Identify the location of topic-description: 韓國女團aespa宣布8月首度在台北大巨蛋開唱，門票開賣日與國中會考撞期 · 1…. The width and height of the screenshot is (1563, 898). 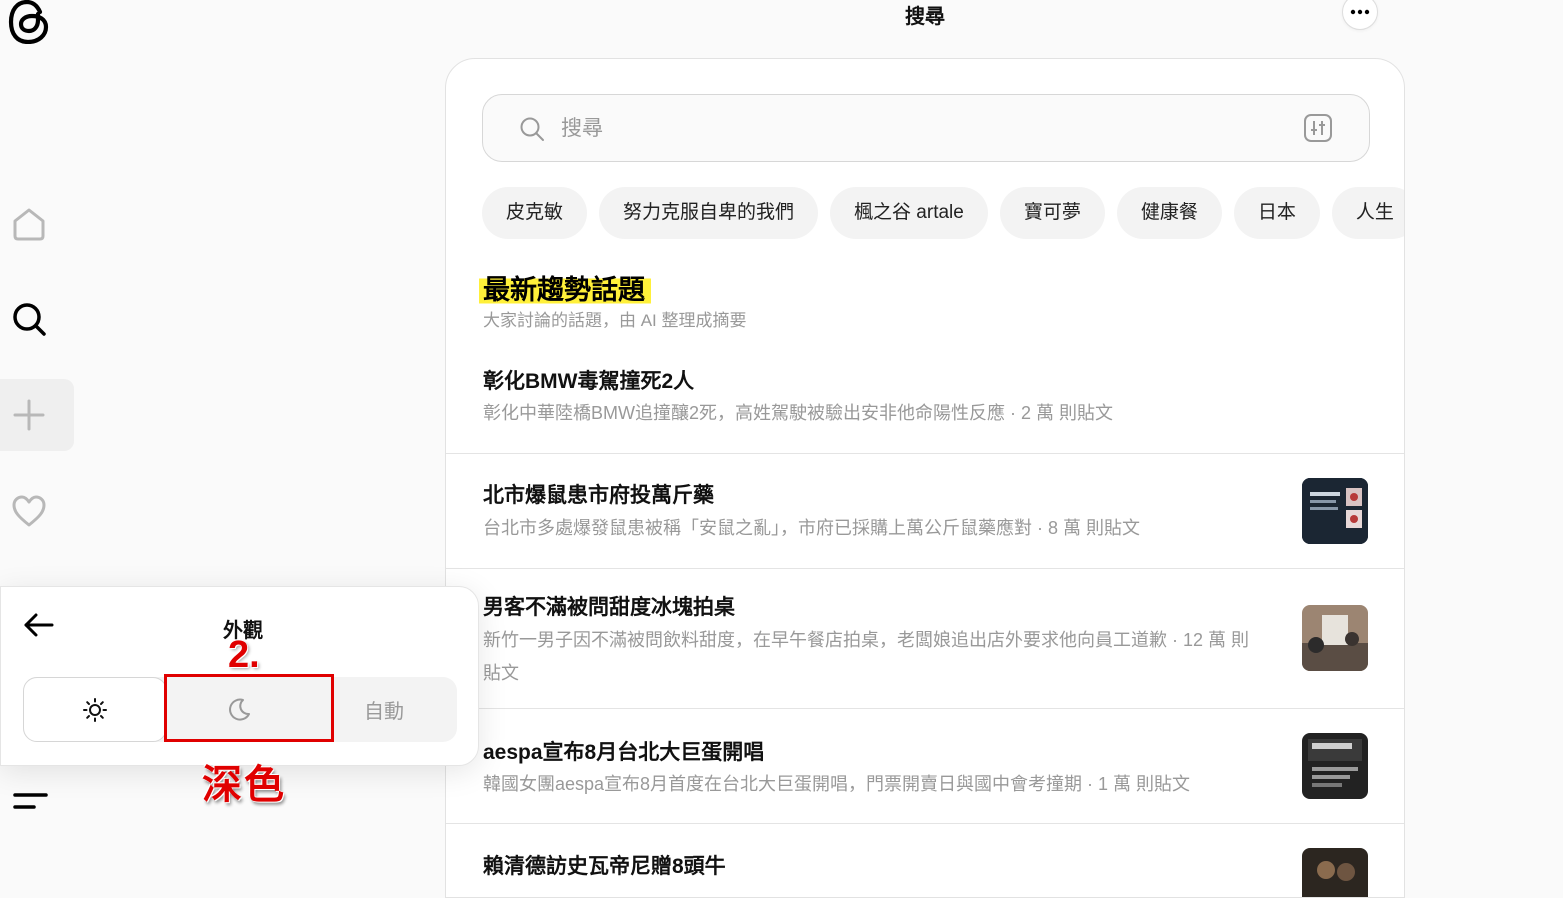
(837, 784).